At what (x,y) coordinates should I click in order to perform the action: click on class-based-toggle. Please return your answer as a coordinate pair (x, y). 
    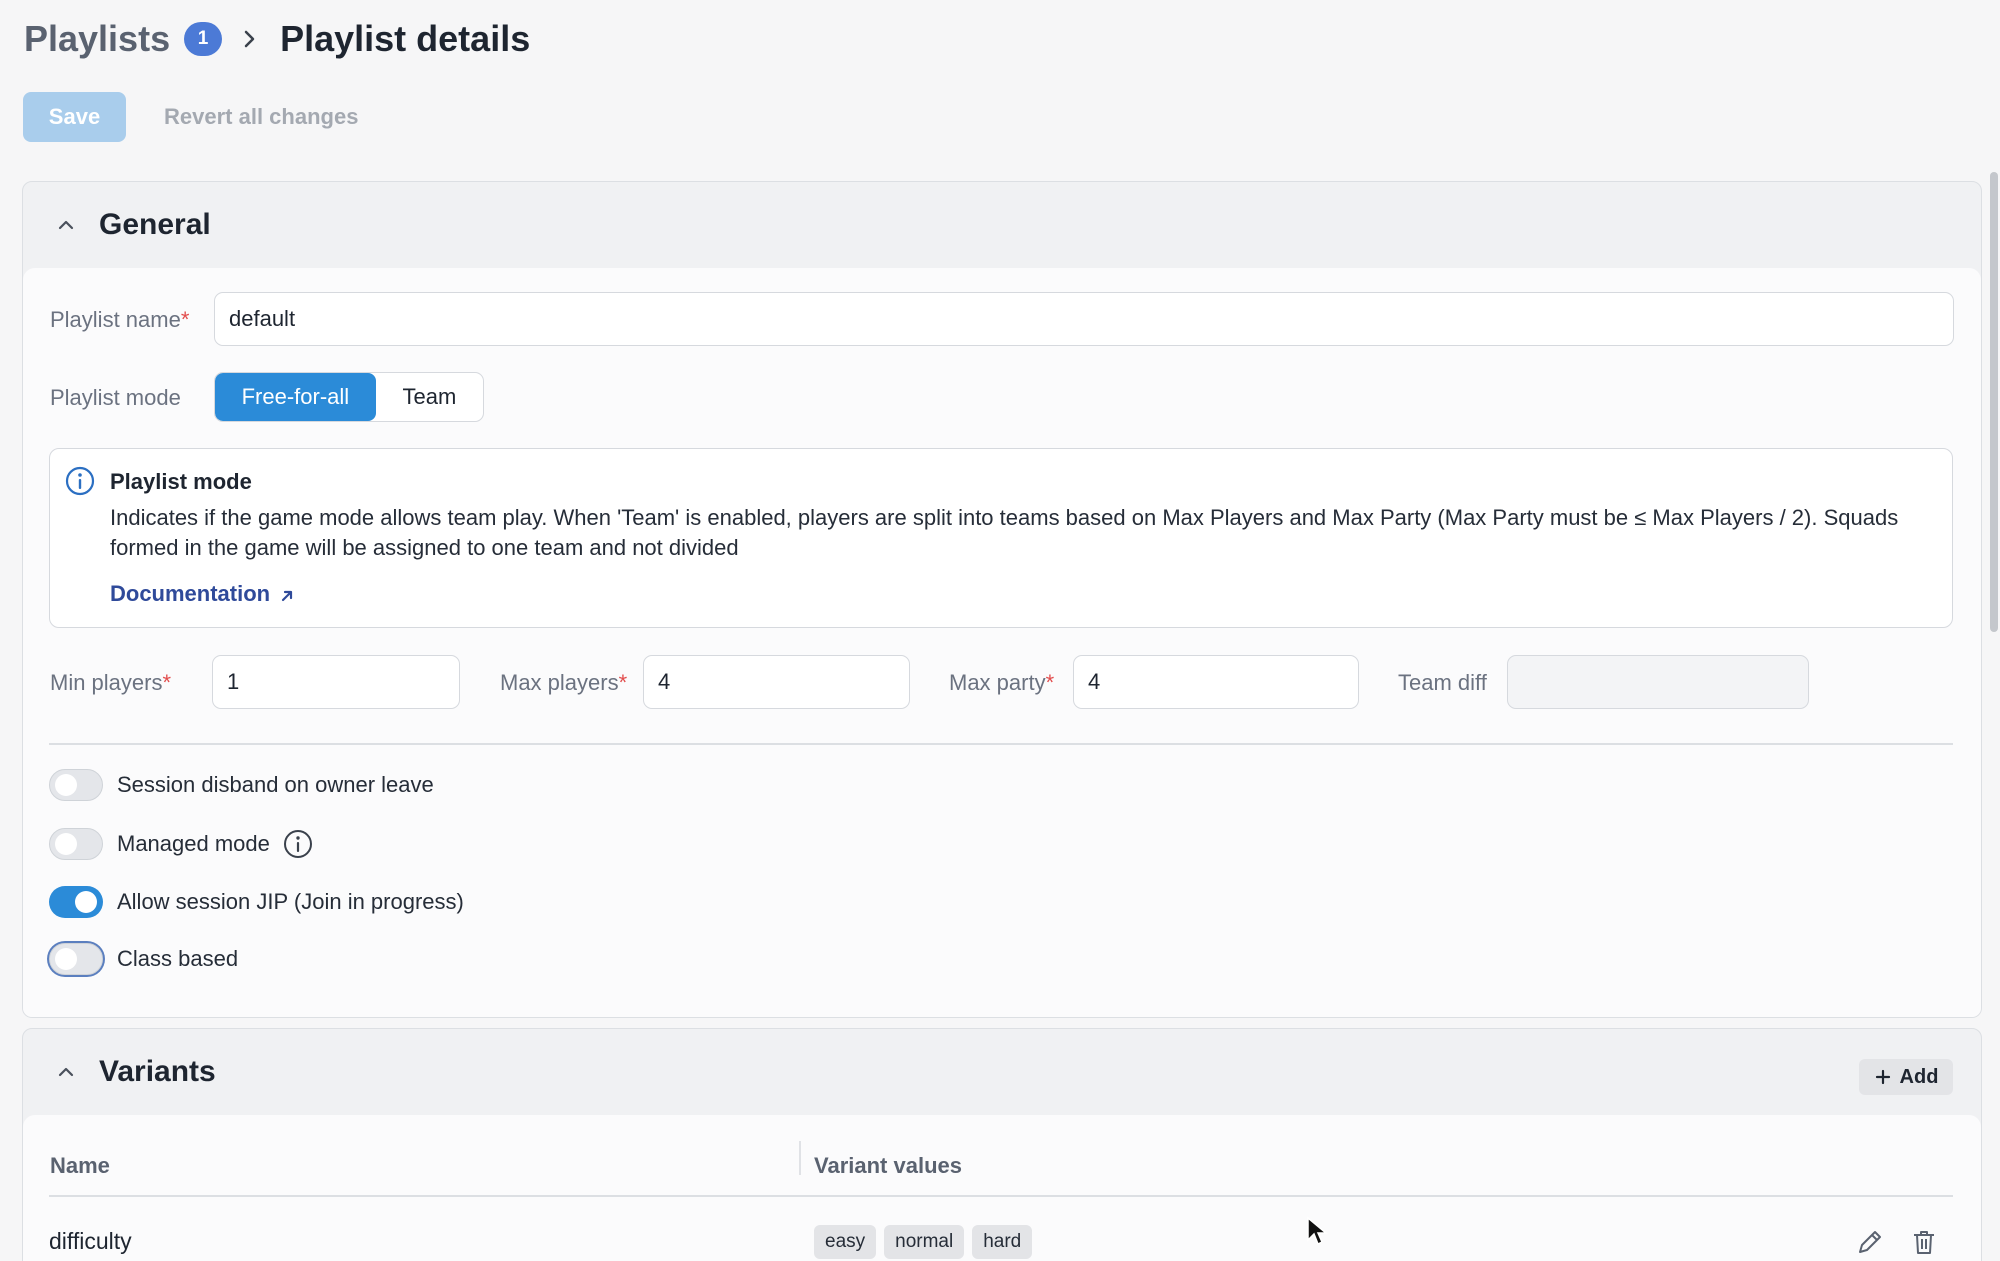
    Looking at the image, I should click on (76, 959).